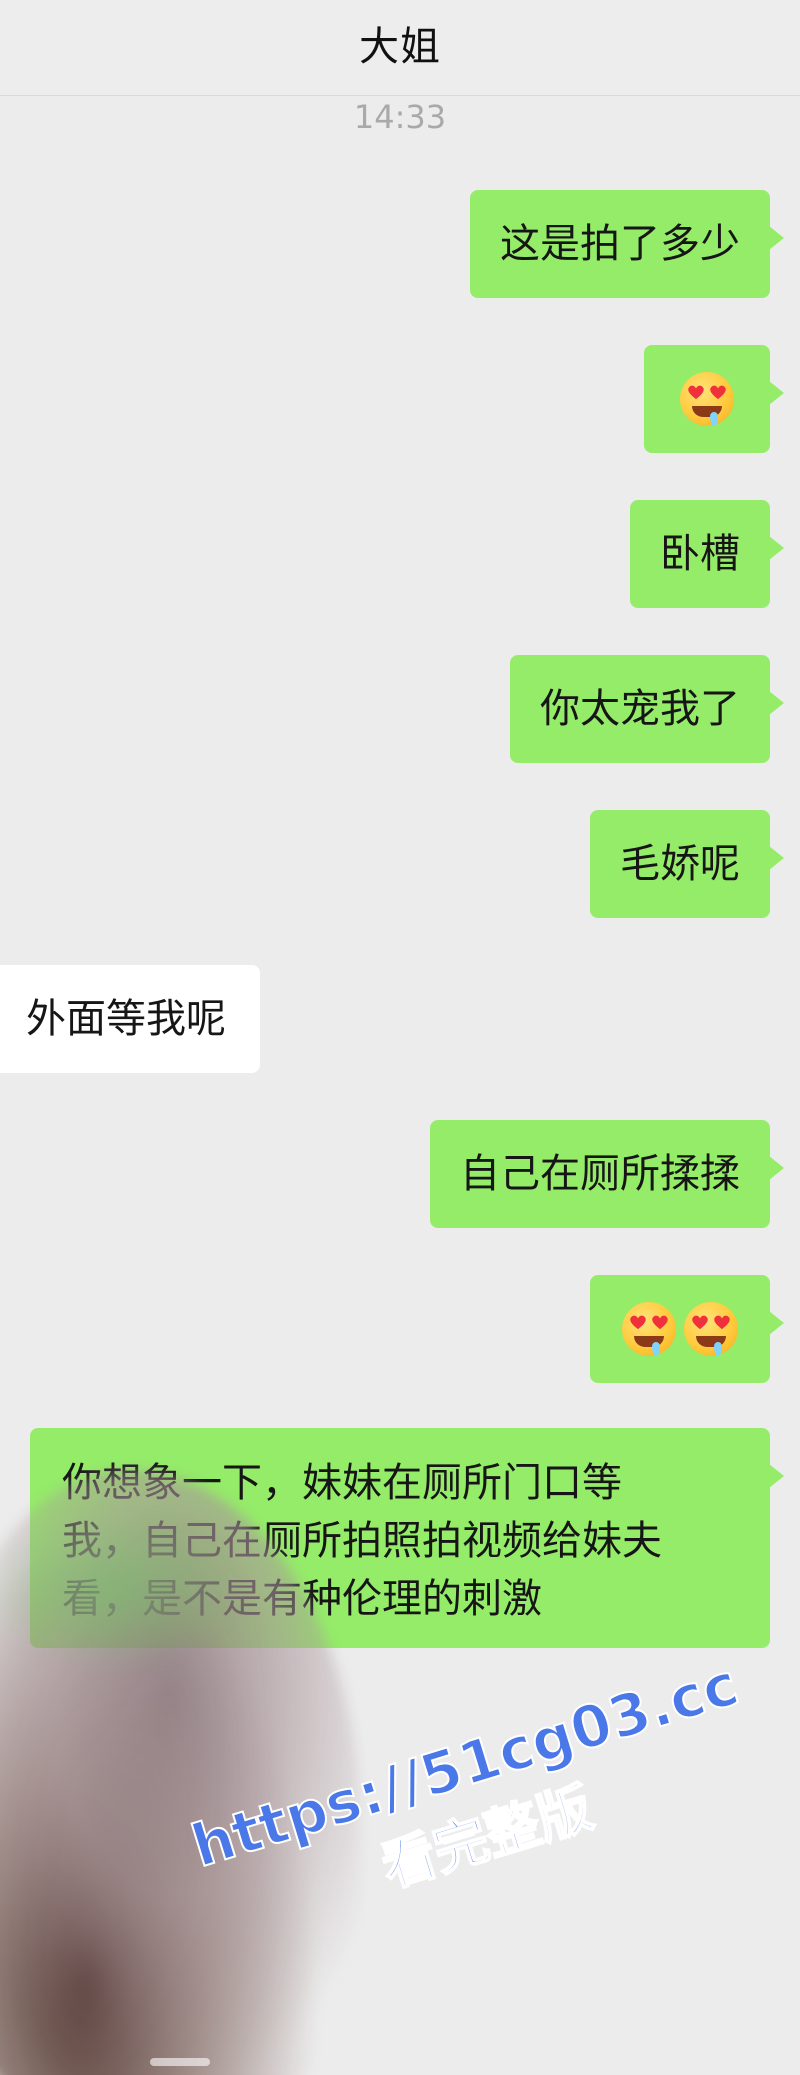 This screenshot has width=800, height=2075. What do you see at coordinates (680, 864) in the screenshot?
I see `message-text: 毛娇呢` at bounding box center [680, 864].